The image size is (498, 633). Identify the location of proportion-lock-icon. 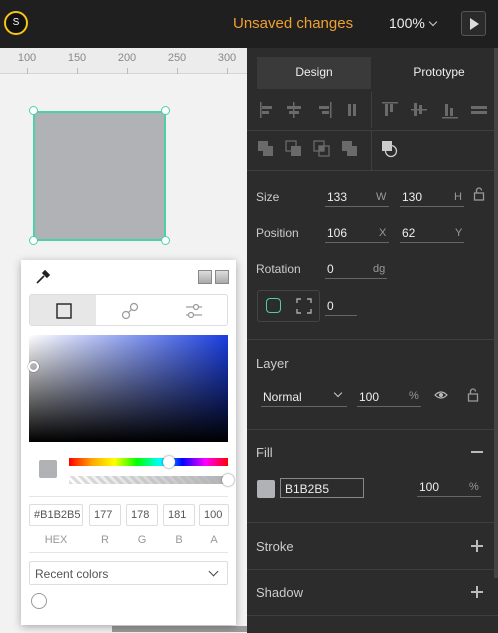
(479, 194).